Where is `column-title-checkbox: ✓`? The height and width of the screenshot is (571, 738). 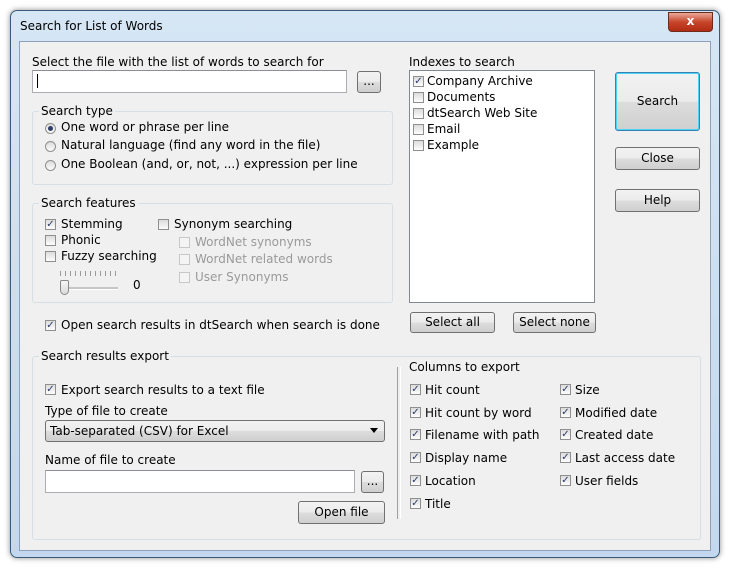
column-title-checkbox: ✓ is located at coordinates (415, 503).